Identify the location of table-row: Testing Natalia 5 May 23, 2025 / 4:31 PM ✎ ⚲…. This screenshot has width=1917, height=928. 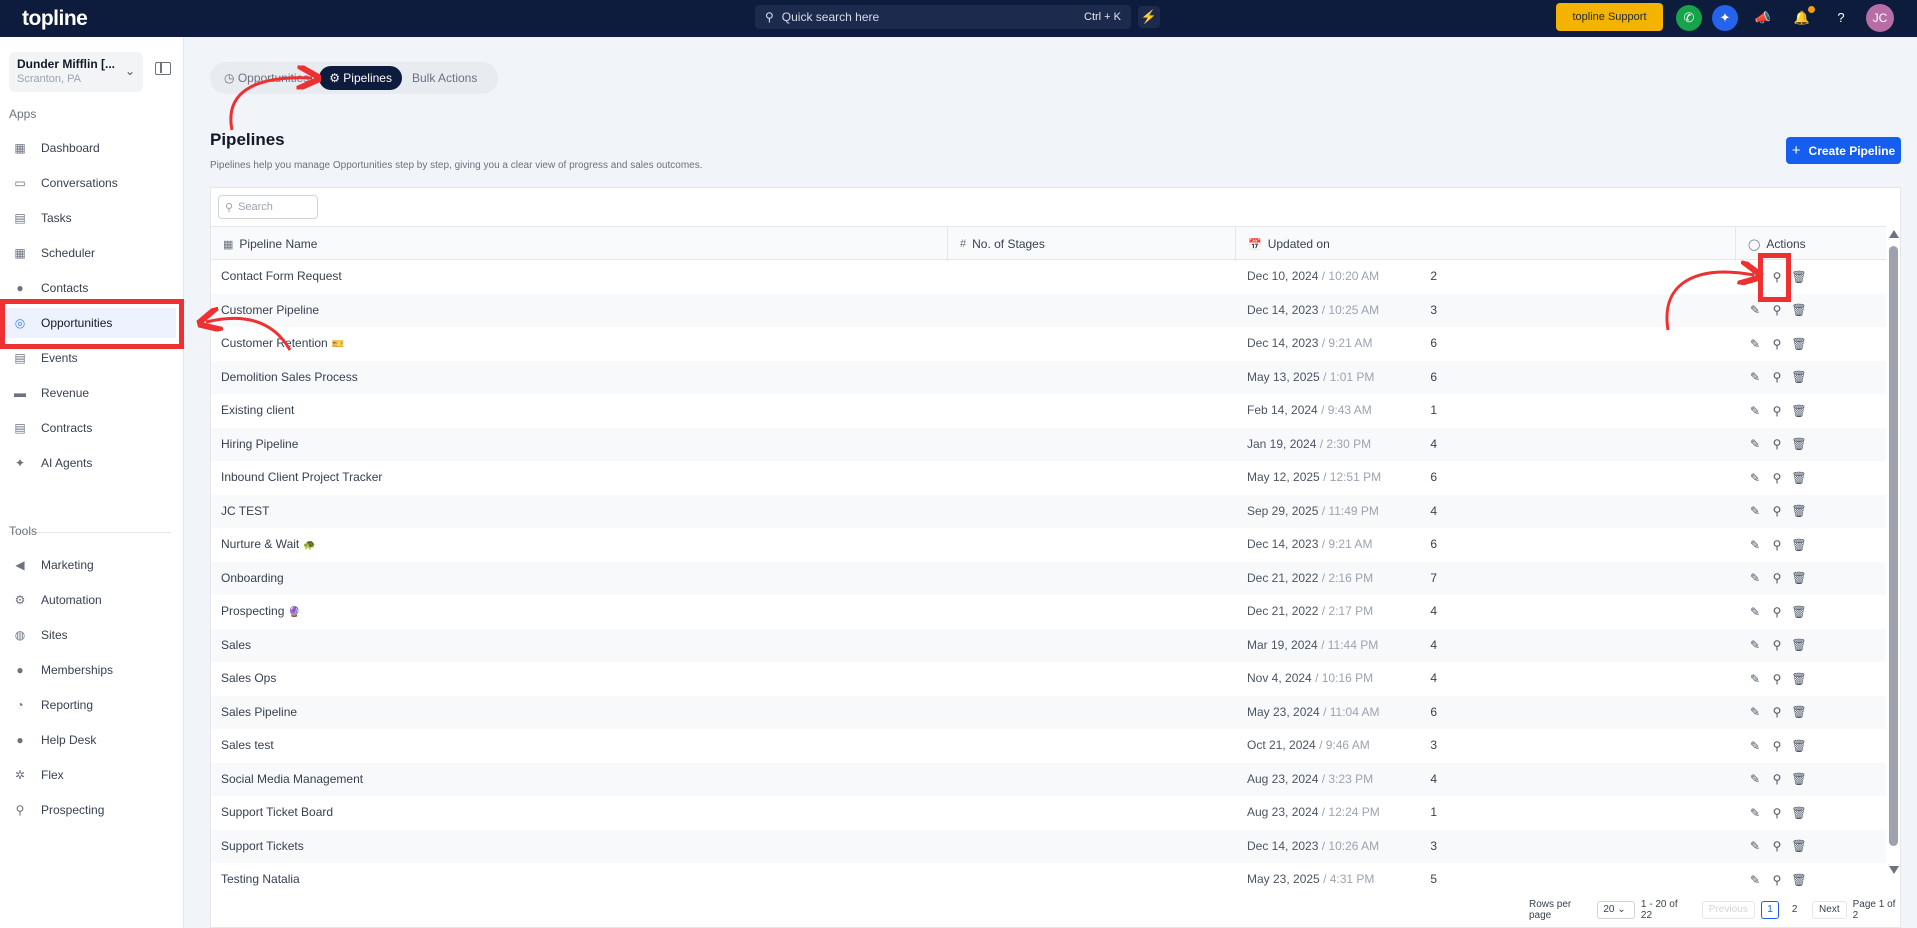
(1048, 880).